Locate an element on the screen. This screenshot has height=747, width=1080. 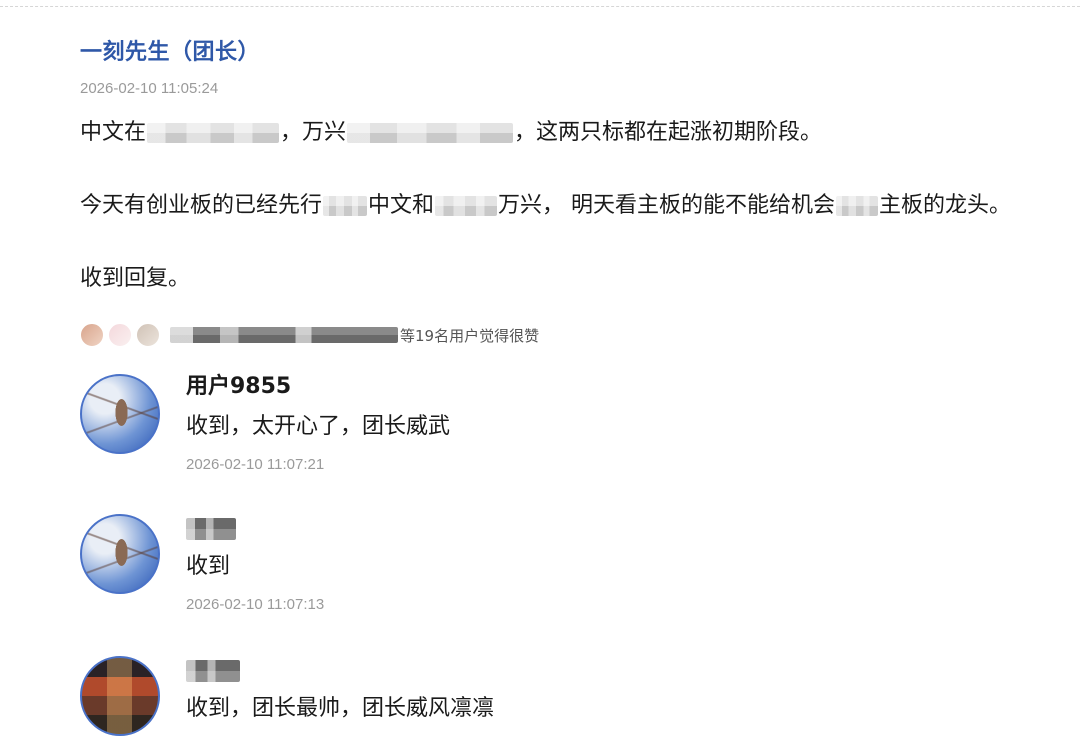
text-segment: 中文在 is located at coordinates (113, 132).